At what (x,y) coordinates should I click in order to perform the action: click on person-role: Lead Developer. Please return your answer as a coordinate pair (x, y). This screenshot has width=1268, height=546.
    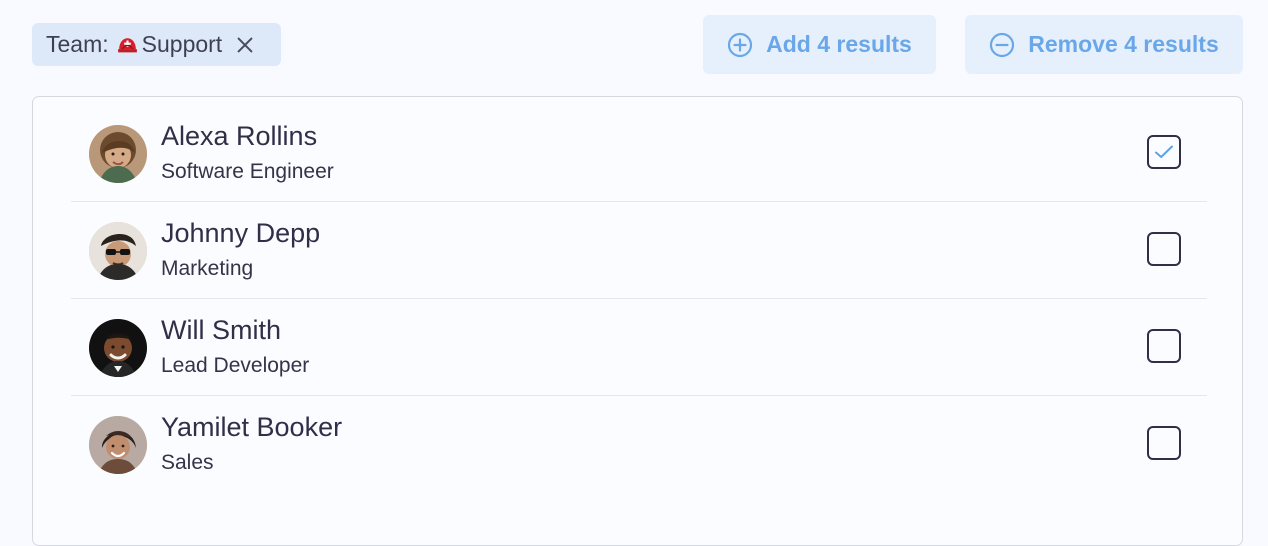
    Looking at the image, I should click on (235, 365).